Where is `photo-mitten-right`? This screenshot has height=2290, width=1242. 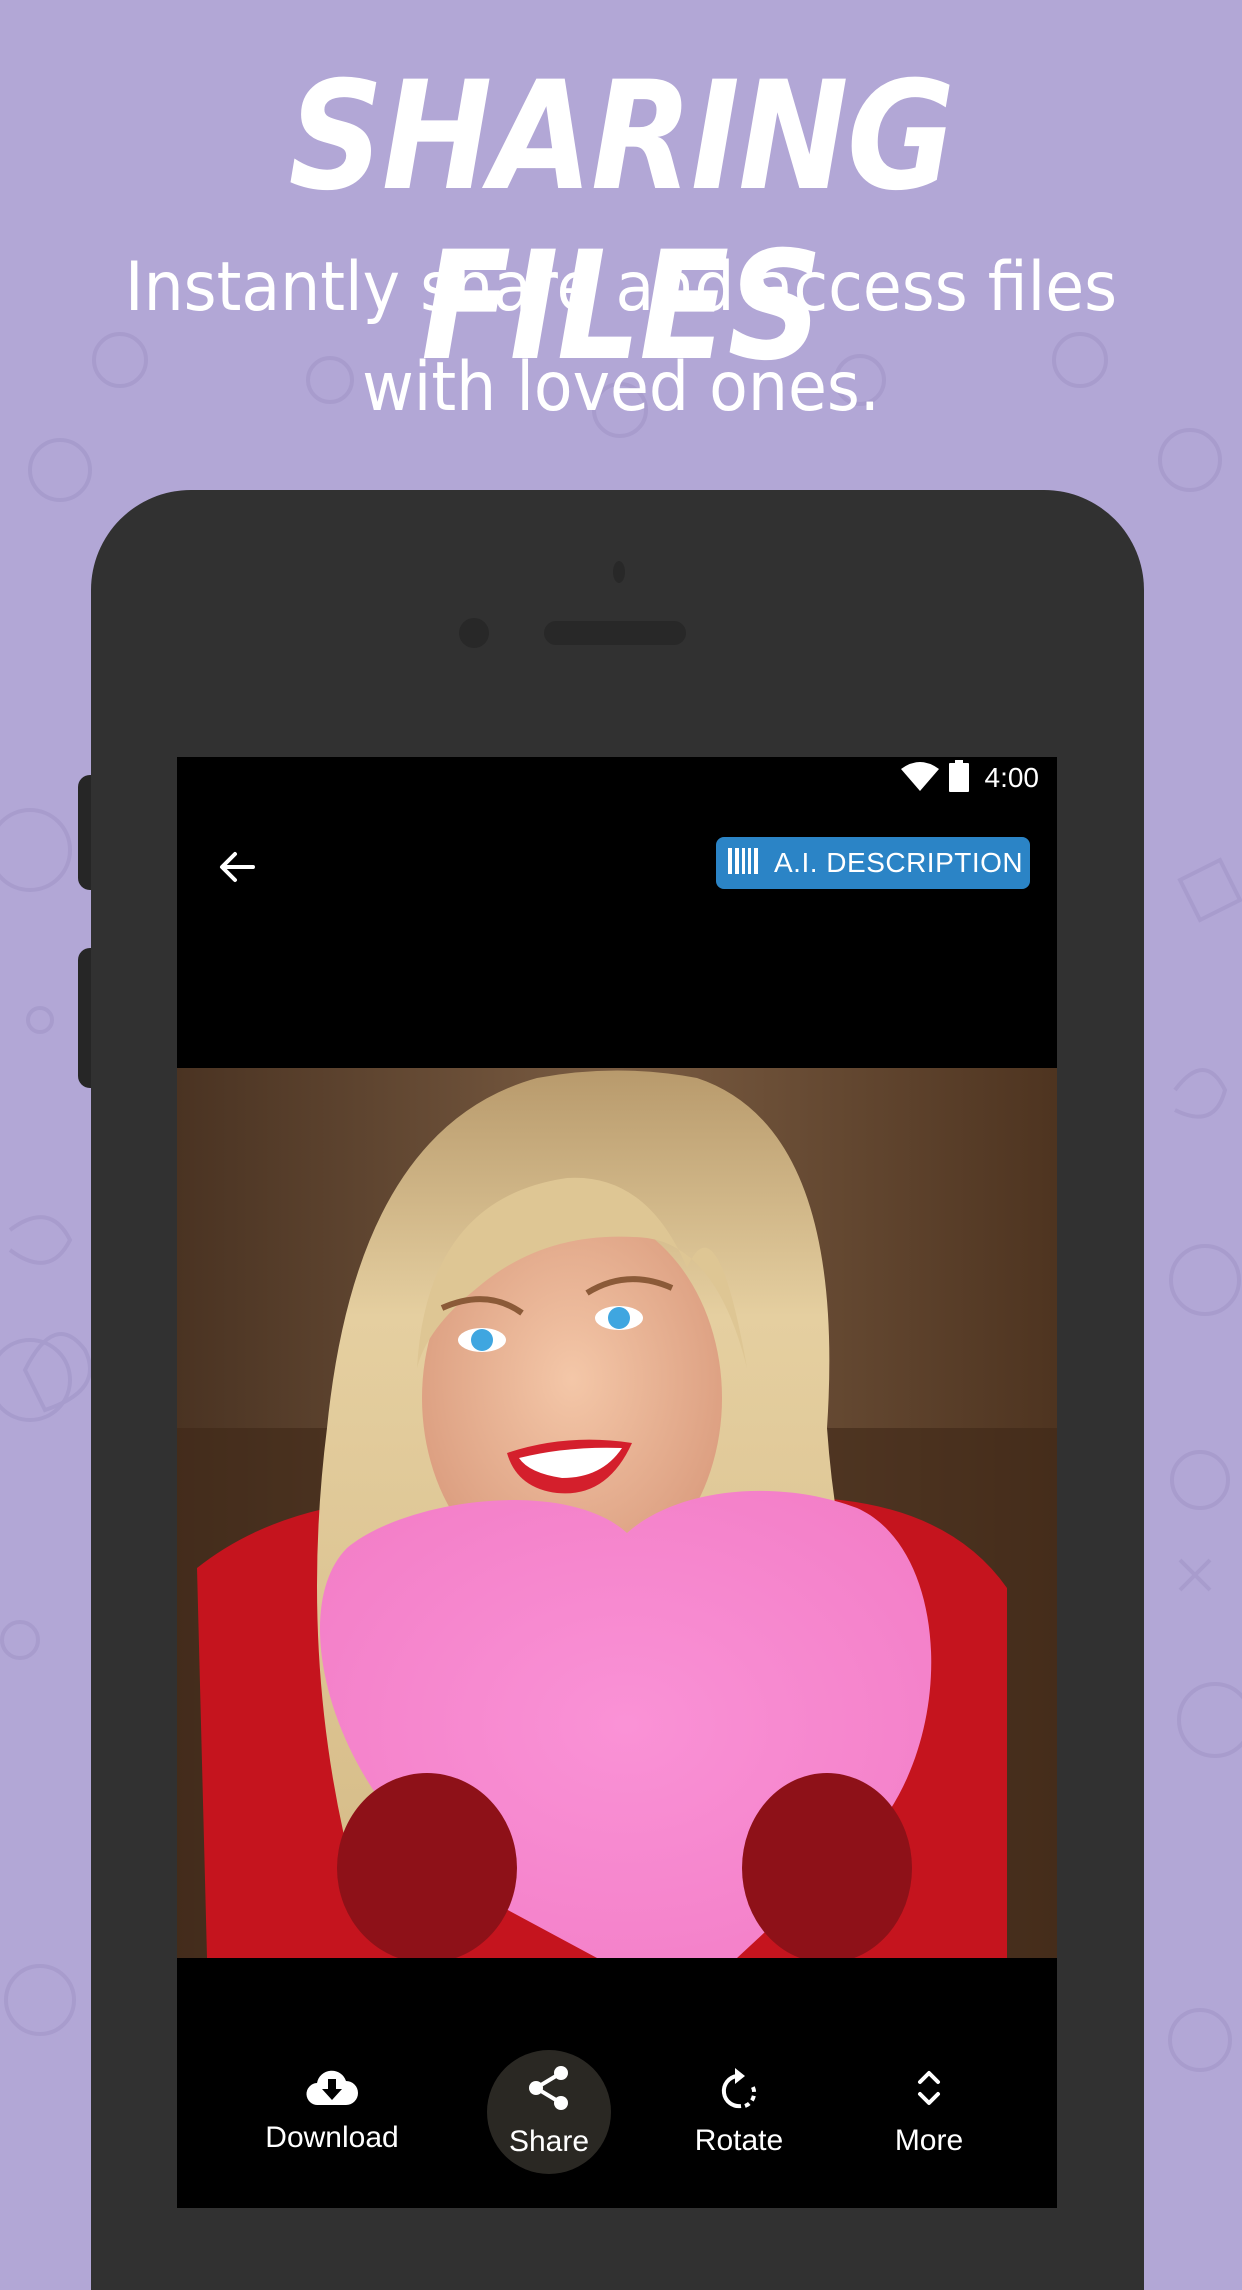
photo-mitten-right is located at coordinates (827, 1865).